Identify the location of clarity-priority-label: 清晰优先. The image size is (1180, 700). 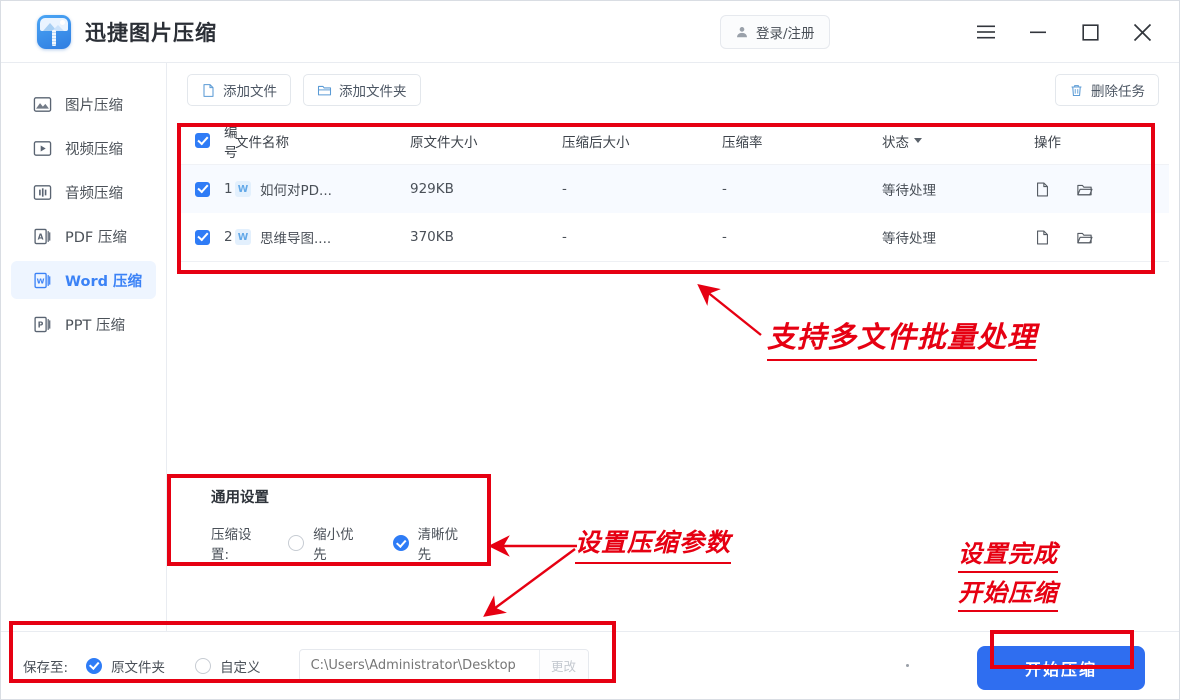
(438, 545).